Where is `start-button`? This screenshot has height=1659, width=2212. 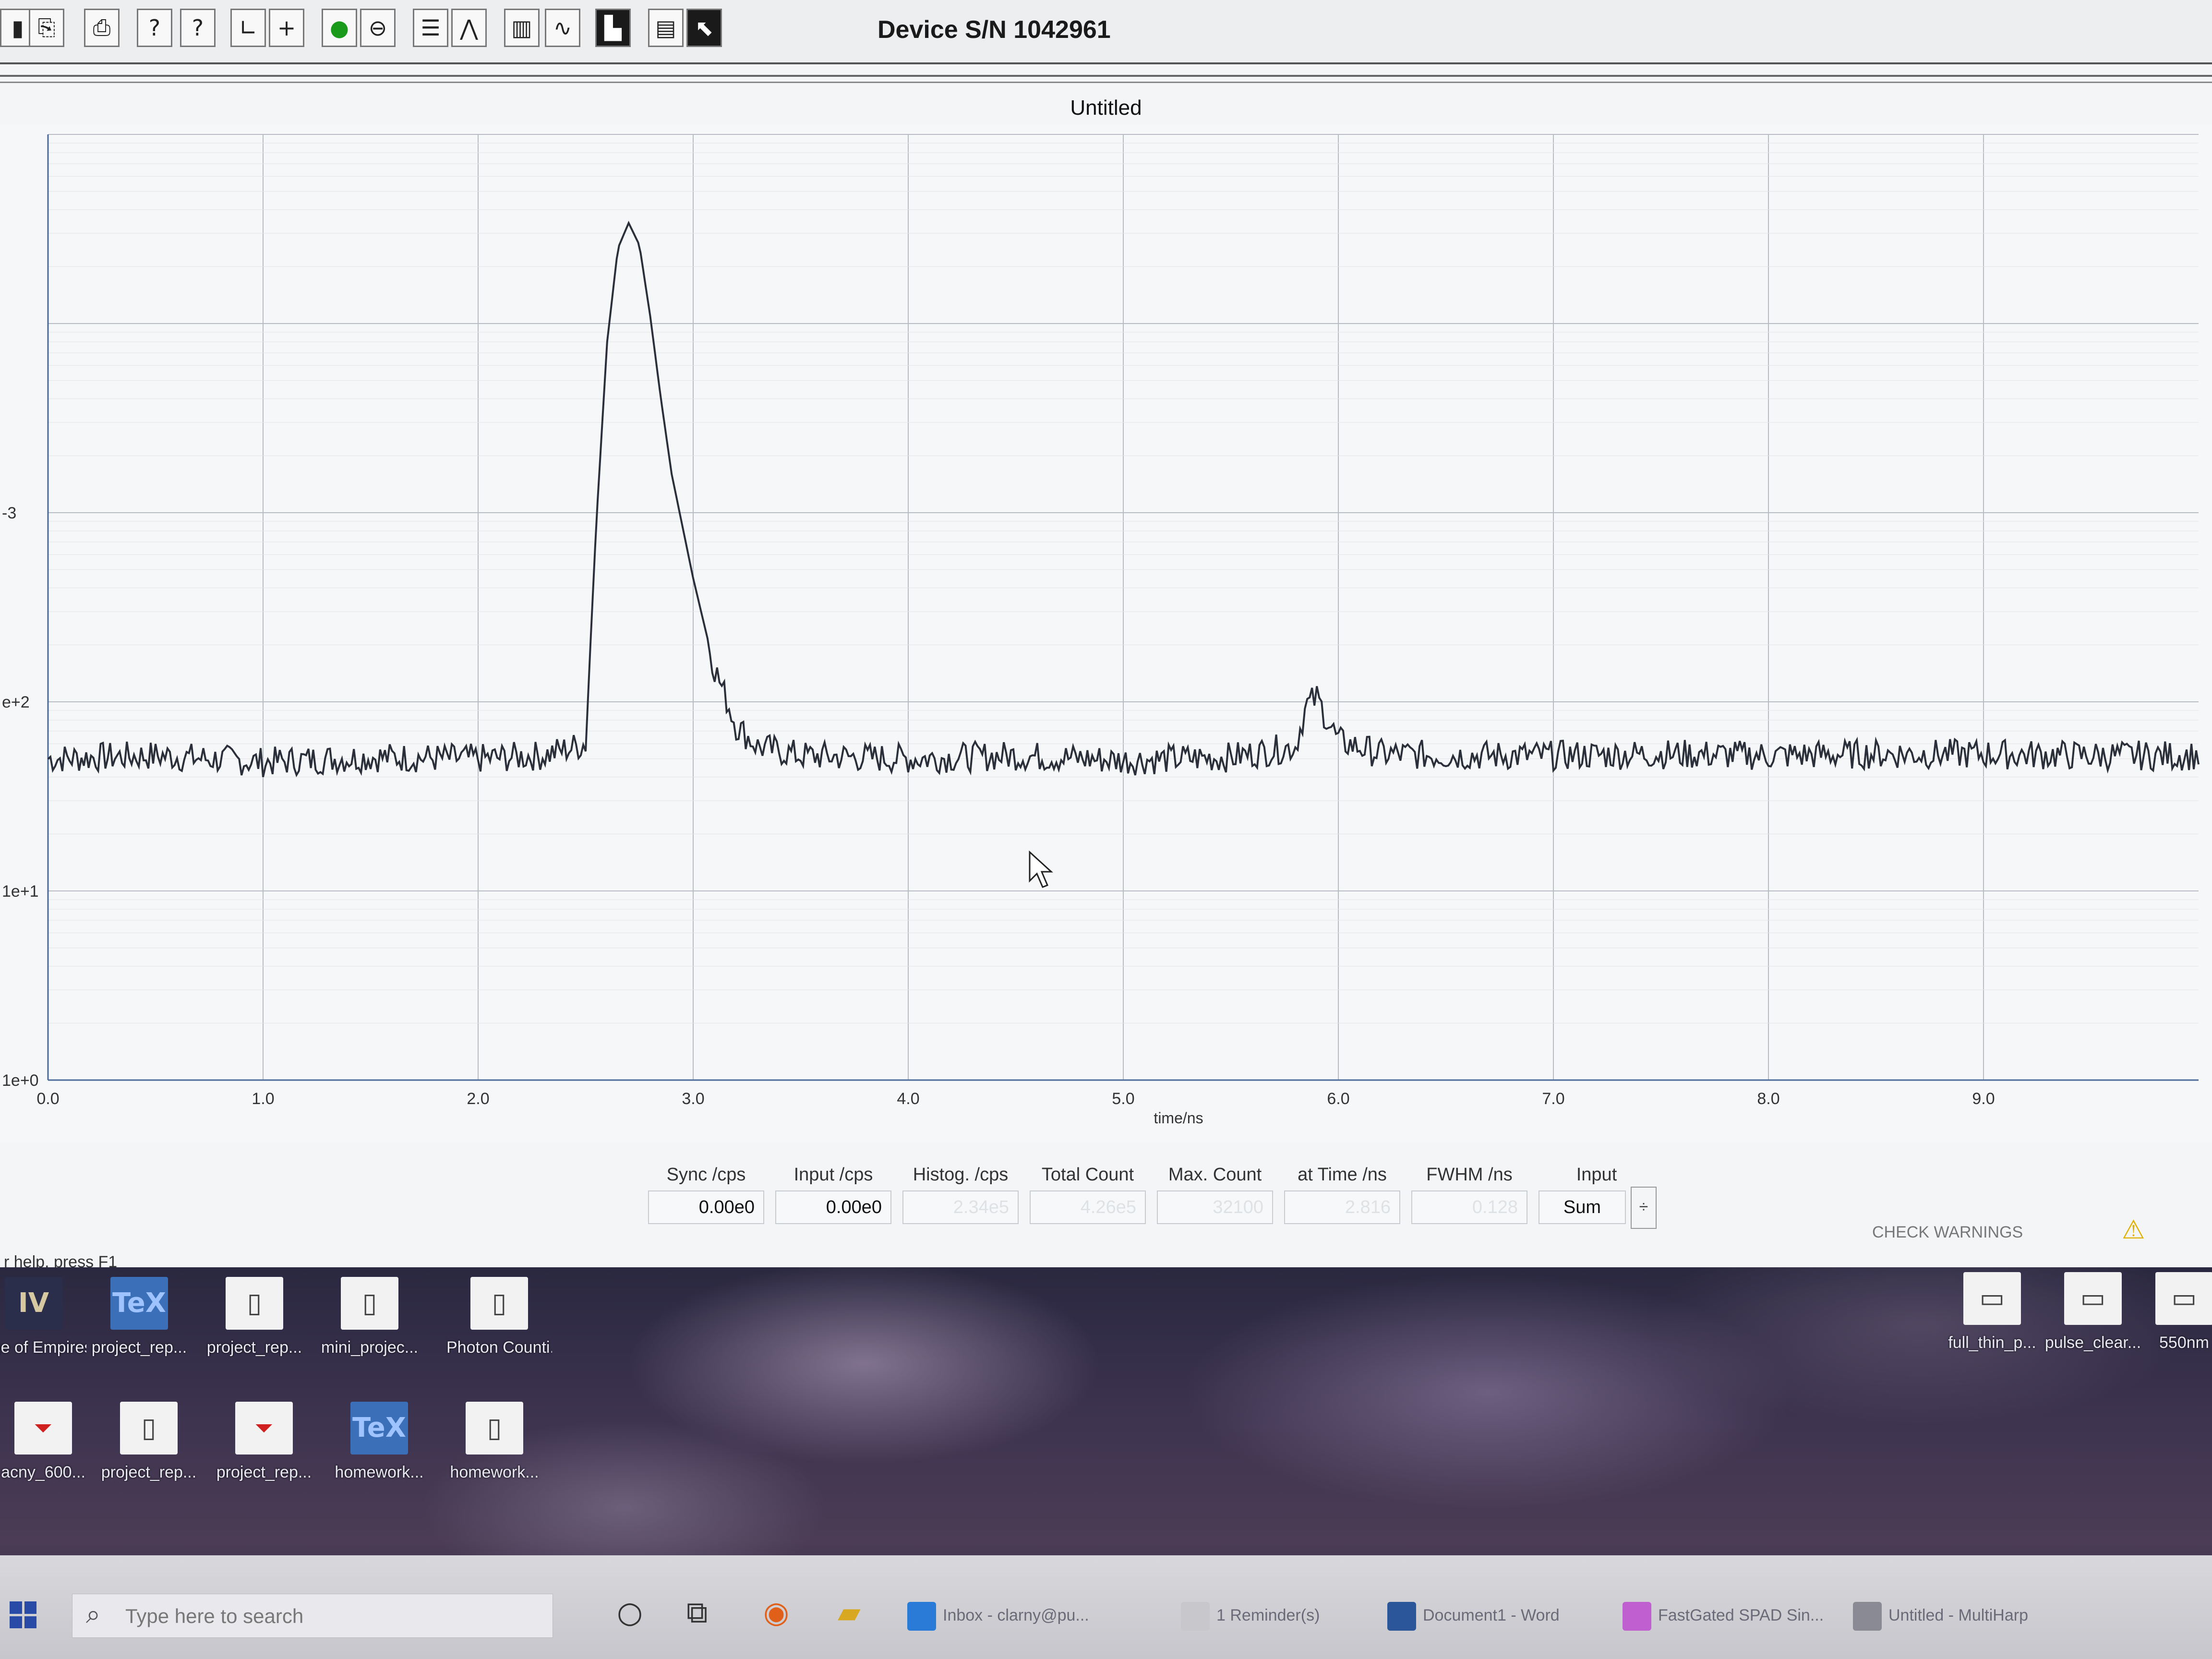
start-button is located at coordinates (23, 1615).